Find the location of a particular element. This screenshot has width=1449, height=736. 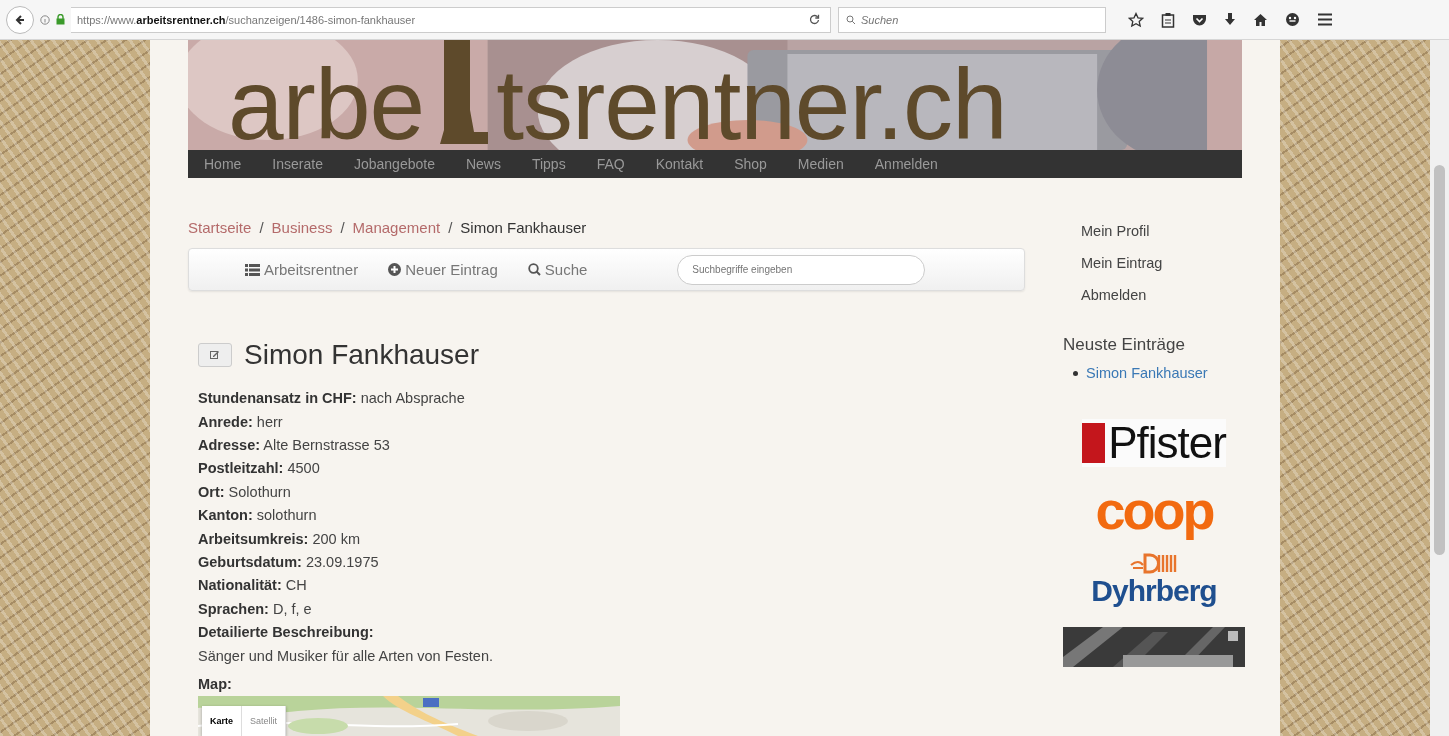

nav-link: Anmelden is located at coordinates (906, 164).